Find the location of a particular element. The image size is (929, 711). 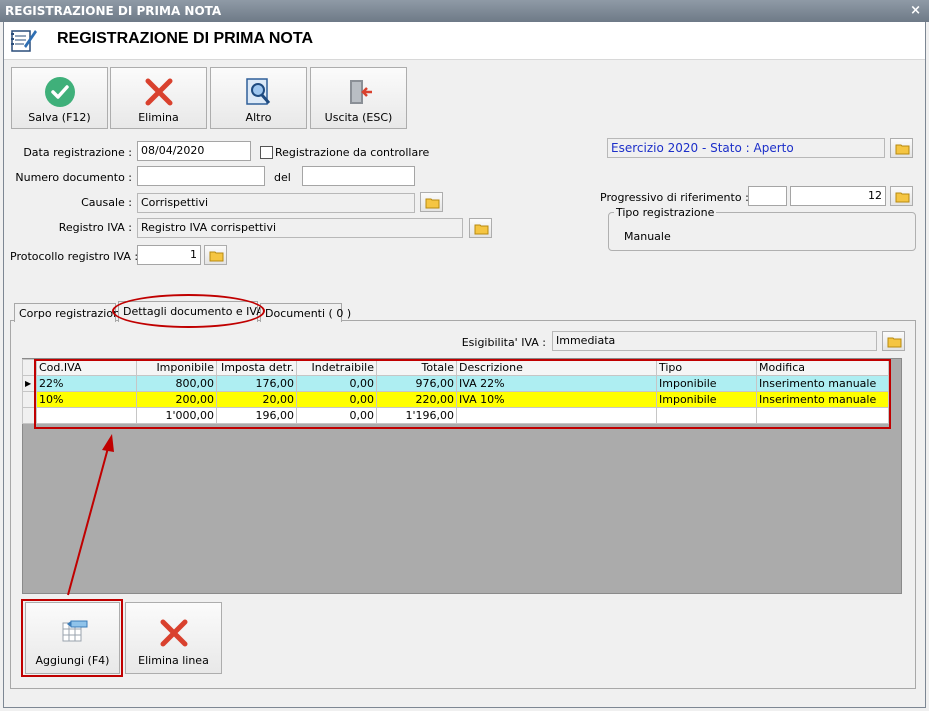

save-button: Salva (F12) is located at coordinates (59, 98).